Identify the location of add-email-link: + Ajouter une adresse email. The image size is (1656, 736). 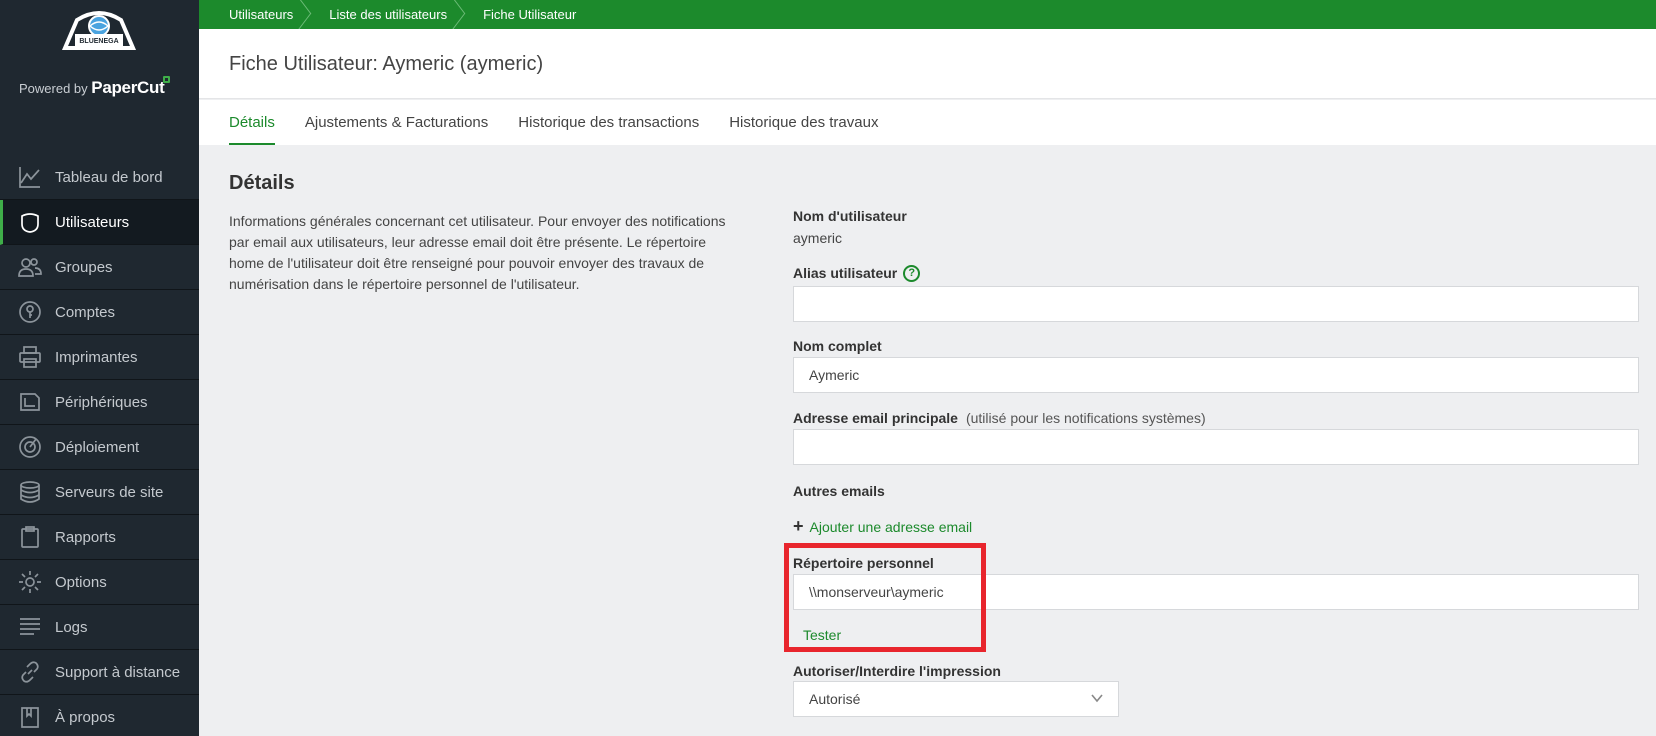
(882, 526).